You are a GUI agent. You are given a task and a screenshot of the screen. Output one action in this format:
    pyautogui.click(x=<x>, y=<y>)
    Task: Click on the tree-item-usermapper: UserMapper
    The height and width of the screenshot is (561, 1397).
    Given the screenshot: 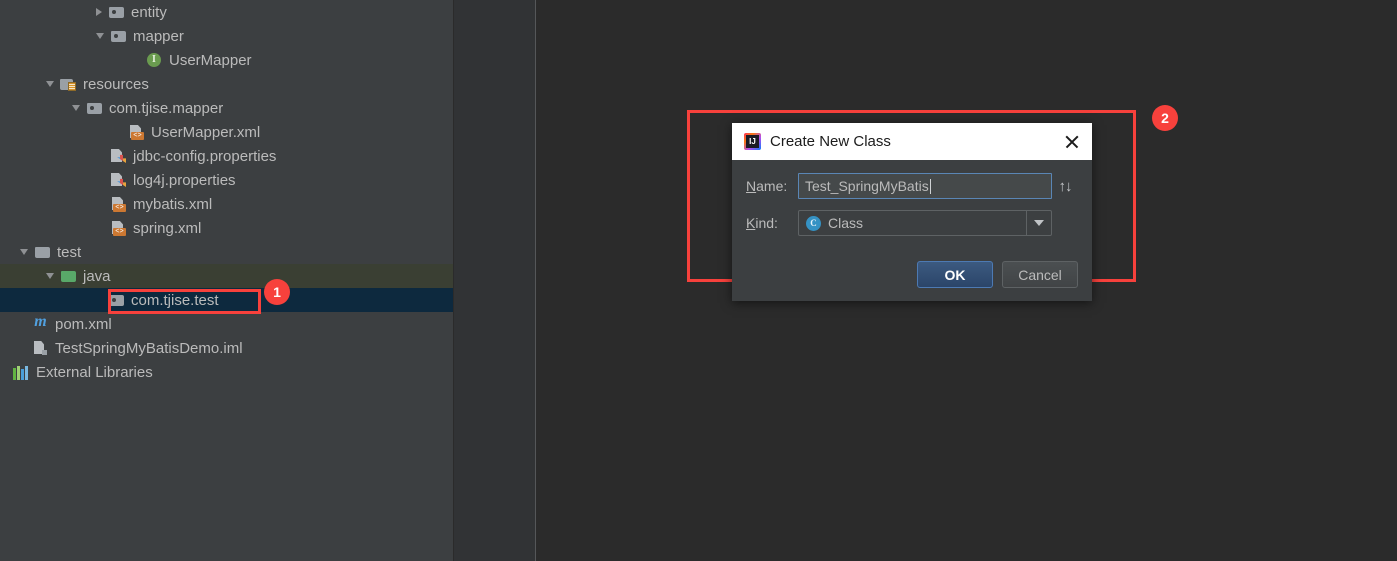 What is the action you would take?
    pyautogui.click(x=226, y=60)
    